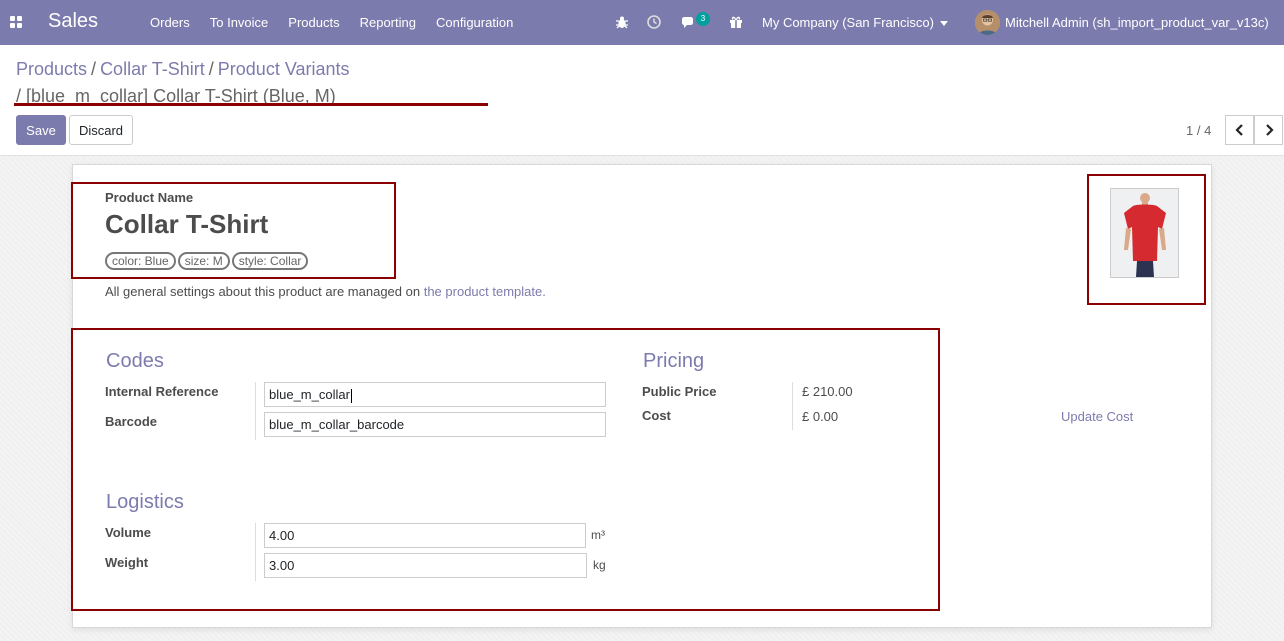 The width and height of the screenshot is (1284, 641). I want to click on product-image, so click(1144, 233).